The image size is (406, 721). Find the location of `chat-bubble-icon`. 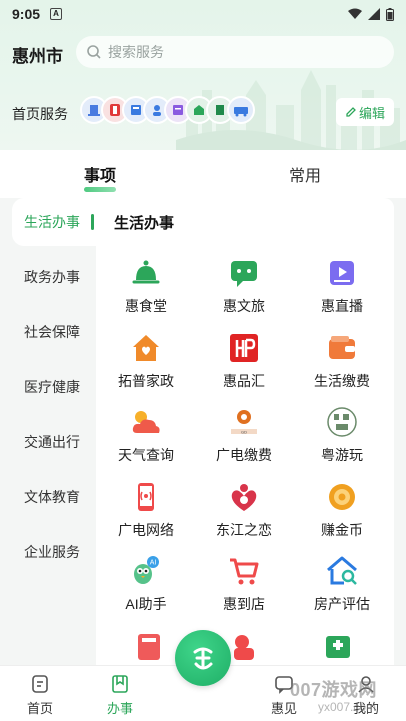

chat-bubble-icon is located at coordinates (244, 273).